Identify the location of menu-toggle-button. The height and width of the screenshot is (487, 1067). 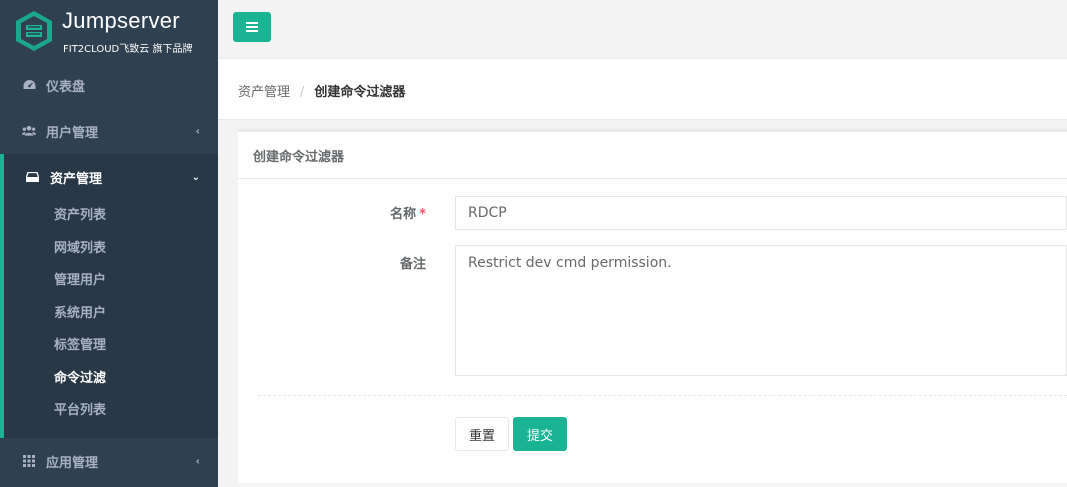
(252, 27).